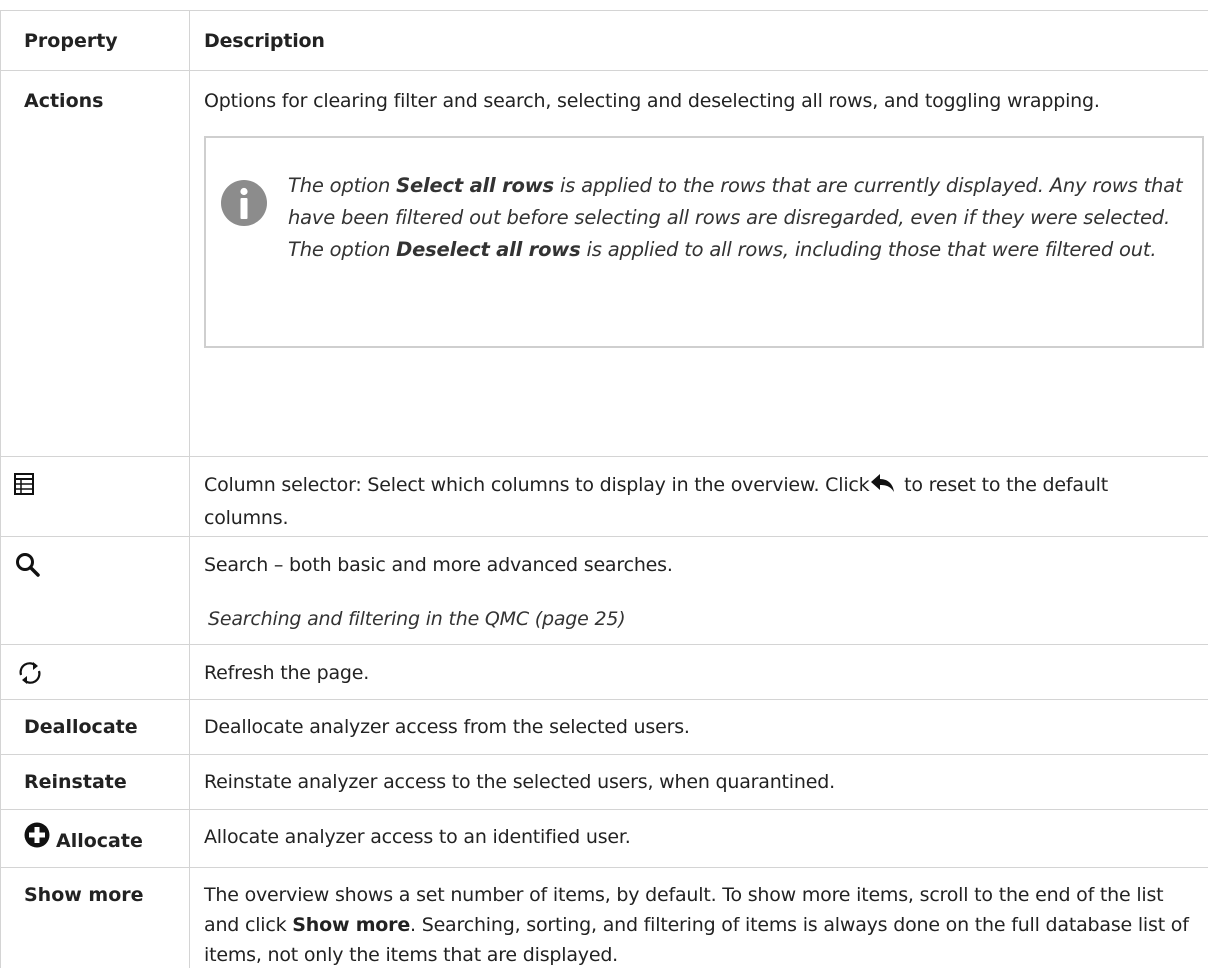  What do you see at coordinates (24, 484) in the screenshot?
I see `table-icon` at bounding box center [24, 484].